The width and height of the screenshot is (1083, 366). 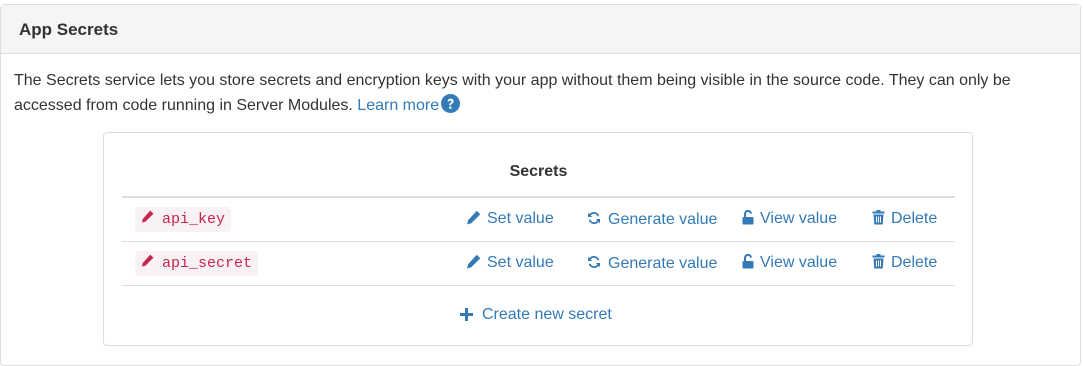 I want to click on create-new-secret-label: Create new secret, so click(x=547, y=314).